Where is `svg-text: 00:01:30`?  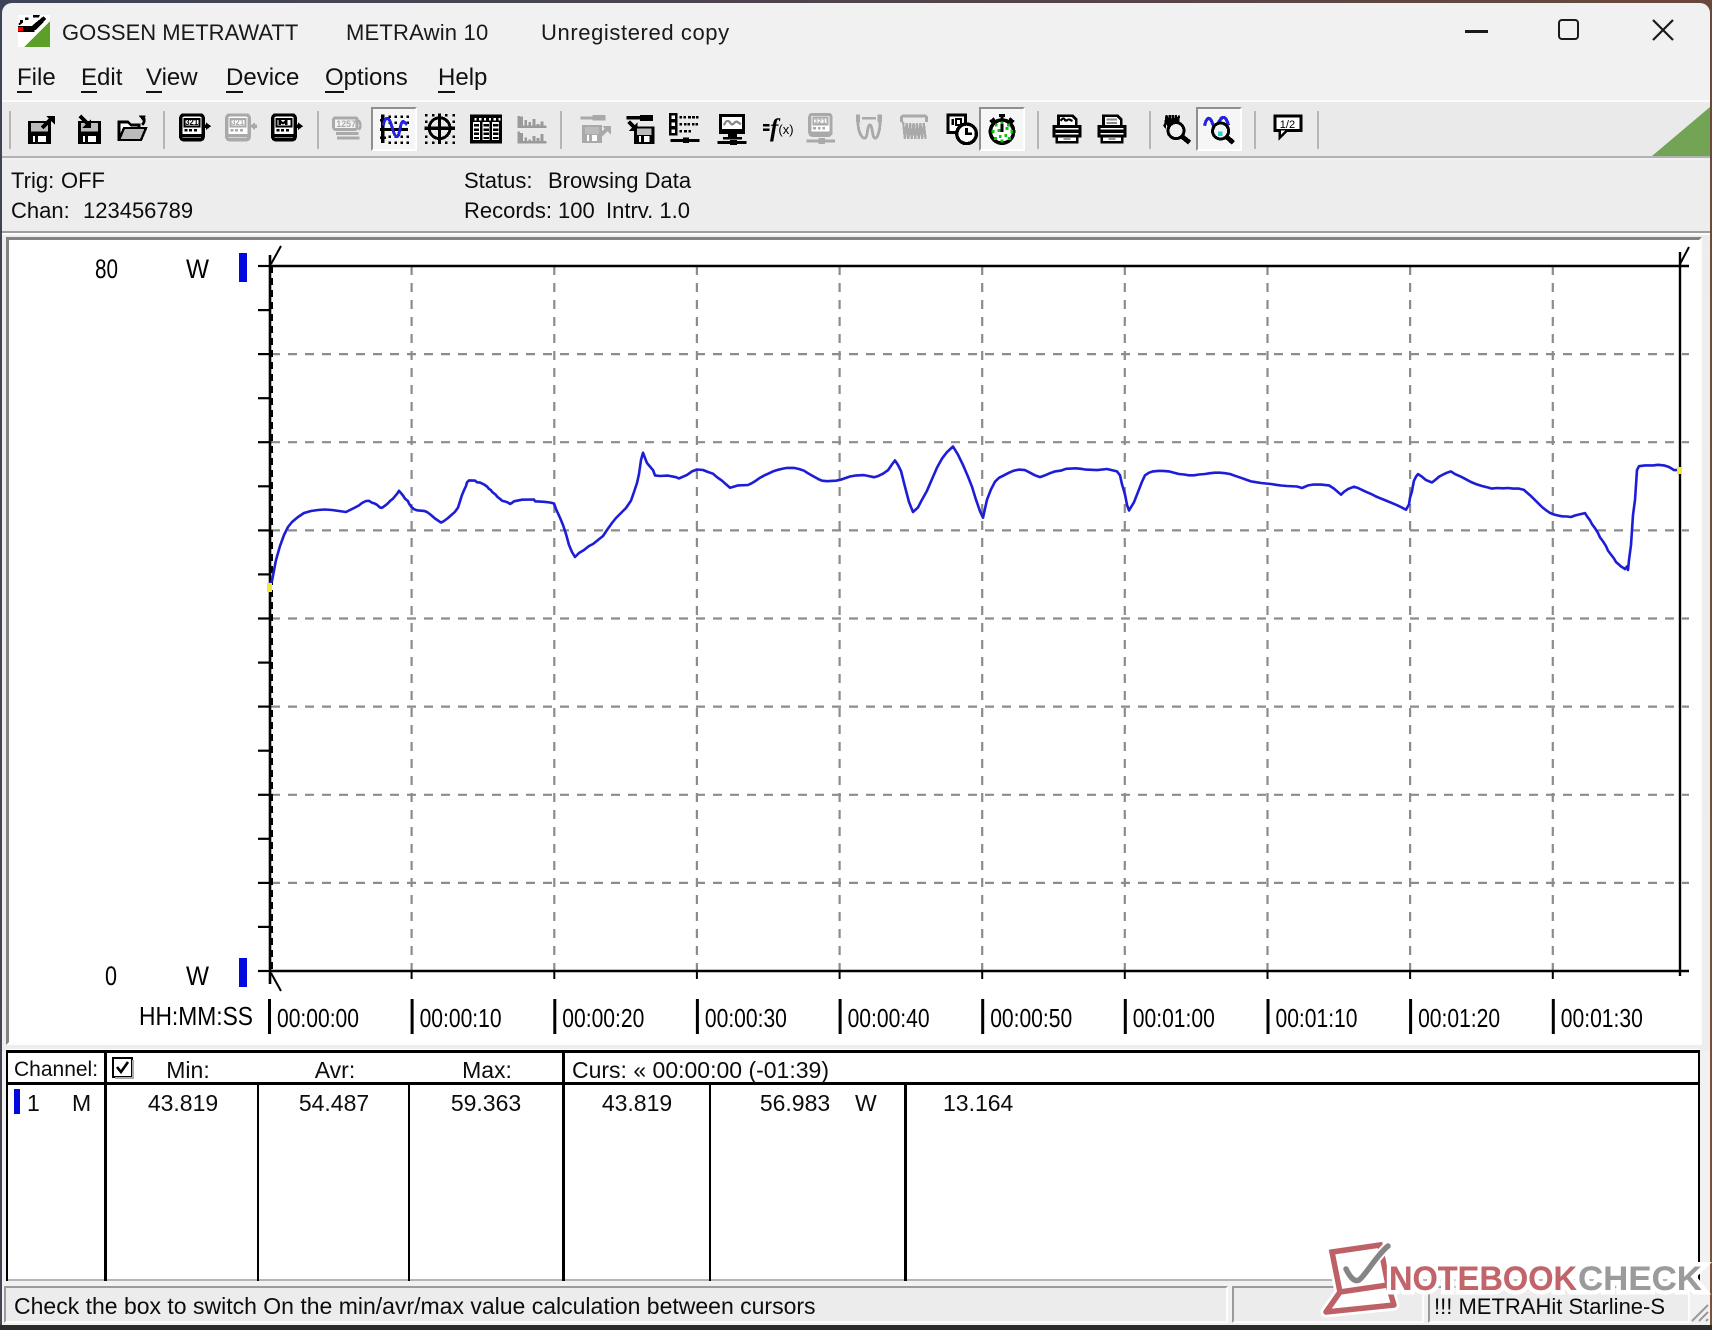 svg-text: 00:01:30 is located at coordinates (1602, 1018).